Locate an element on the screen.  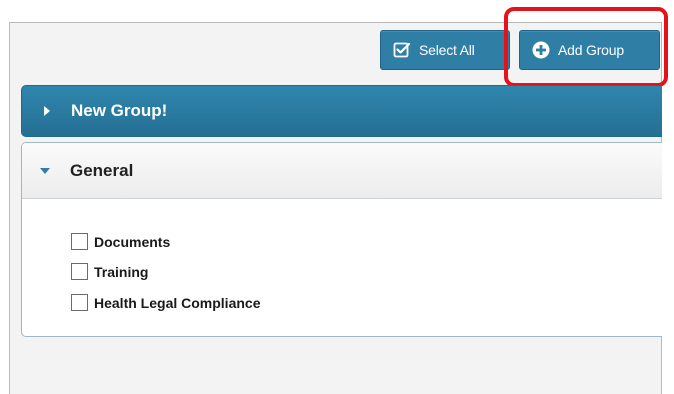
list-item-health-legal-compliance: Health Legal Compliance is located at coordinates (165, 302).